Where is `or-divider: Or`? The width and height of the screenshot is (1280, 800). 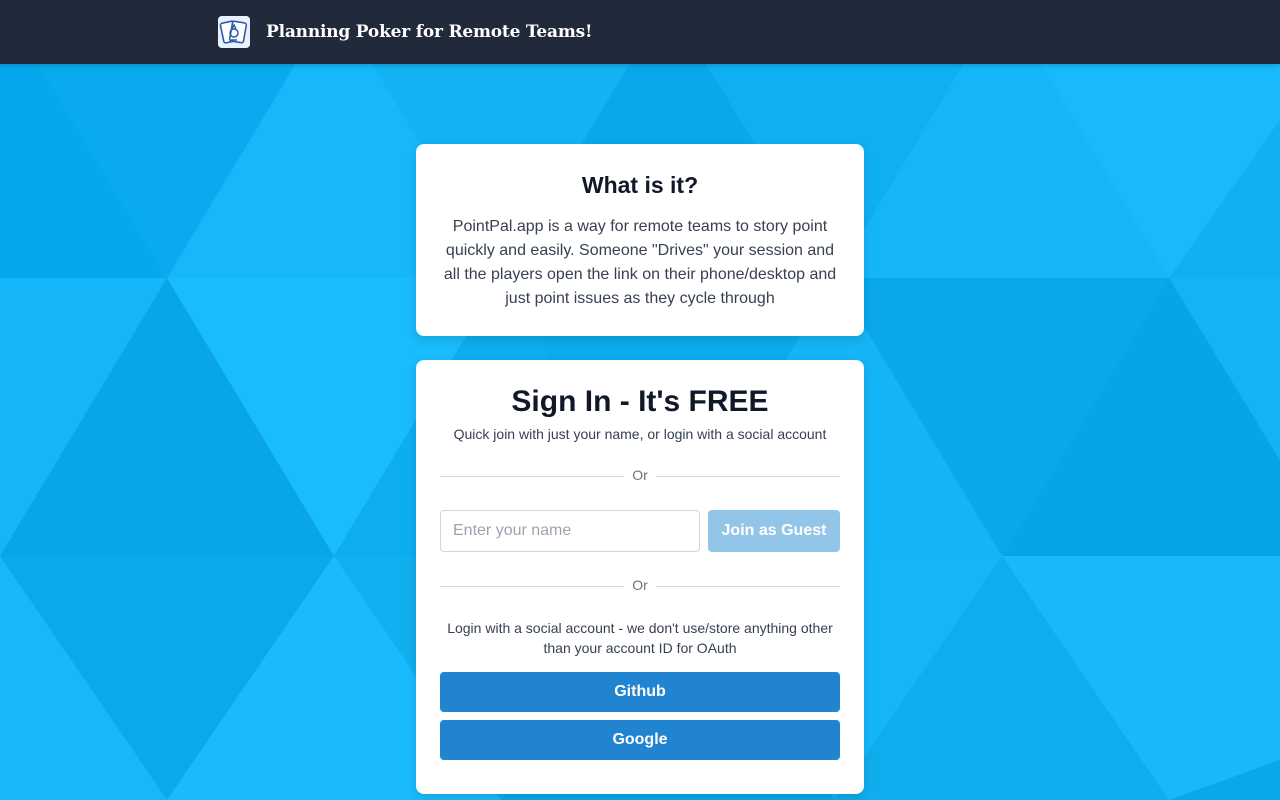 or-divider: Or is located at coordinates (640, 476).